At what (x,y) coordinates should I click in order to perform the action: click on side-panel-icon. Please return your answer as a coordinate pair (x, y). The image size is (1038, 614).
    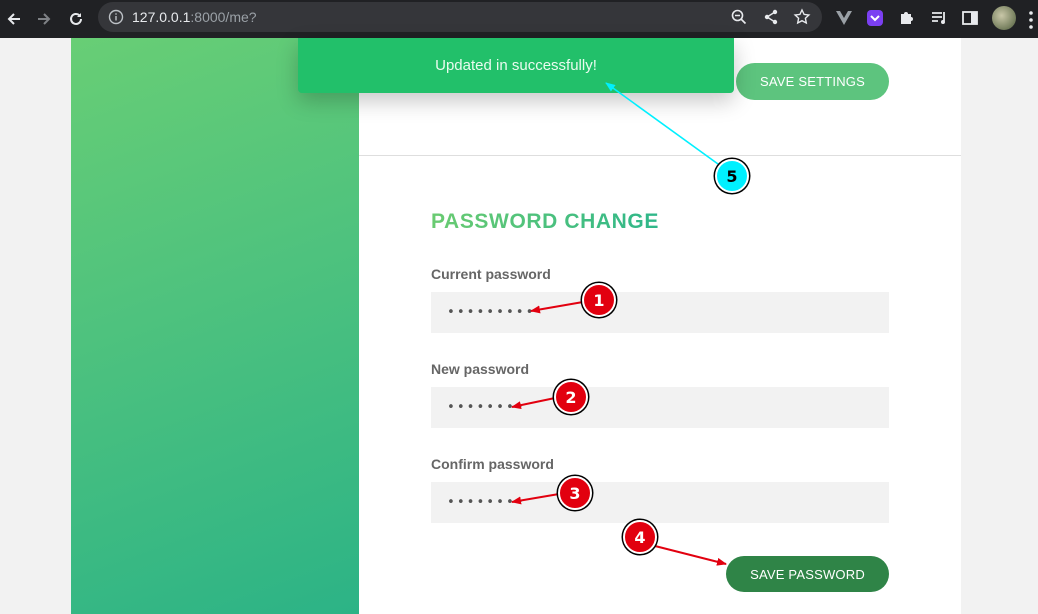
    Looking at the image, I should click on (970, 18).